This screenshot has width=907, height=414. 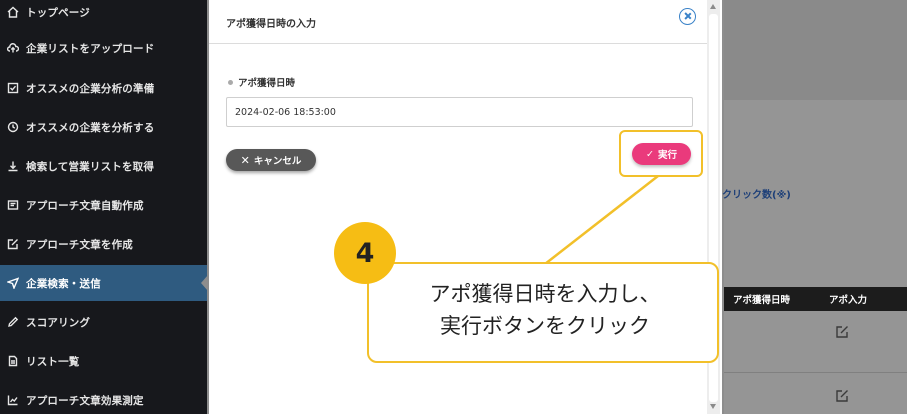 What do you see at coordinates (90, 88) in the screenshot?
I see `sidebar-item-label: オススメの企業分析の準備` at bounding box center [90, 88].